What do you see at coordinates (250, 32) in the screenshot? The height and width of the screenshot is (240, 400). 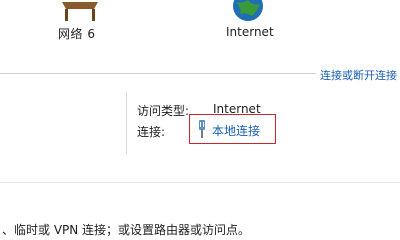 I see `internet-label: Internet` at bounding box center [250, 32].